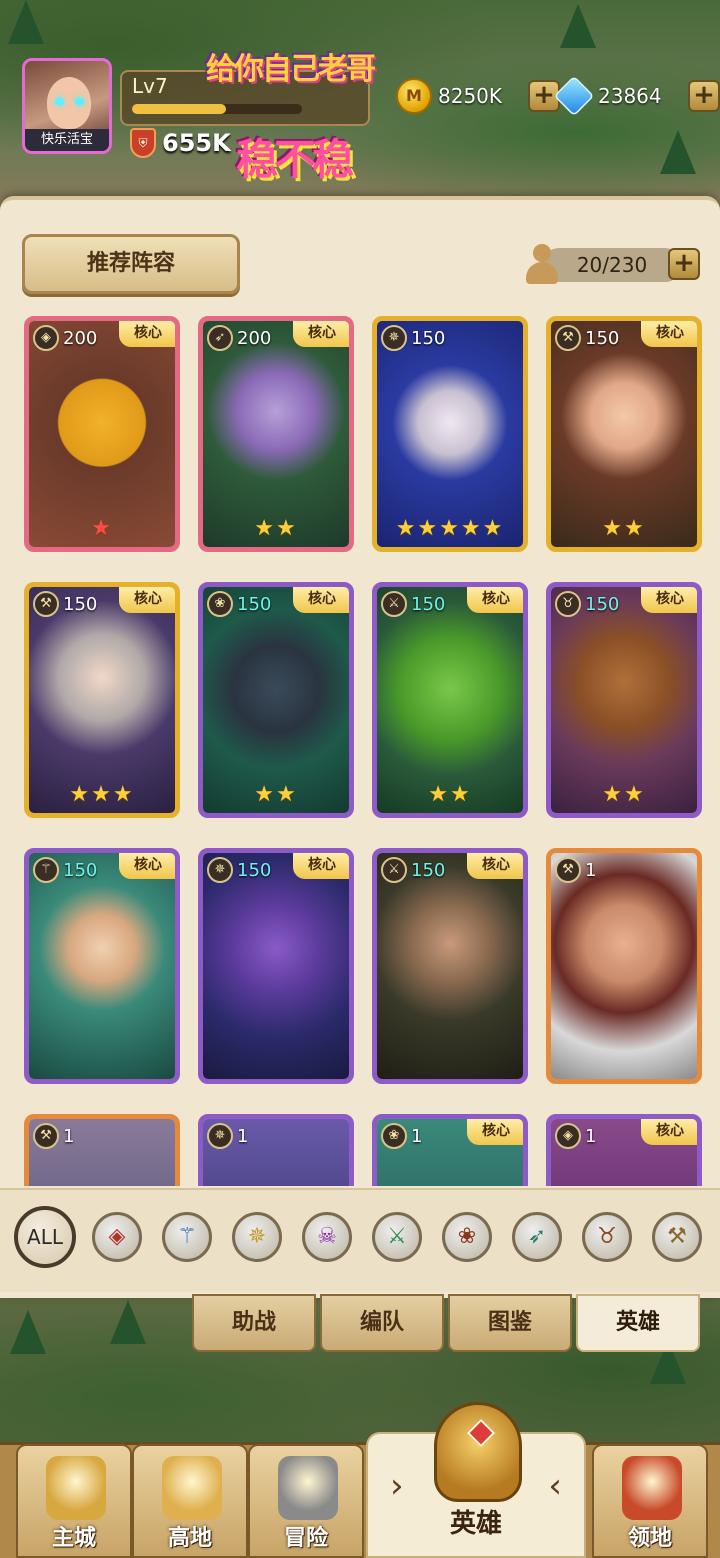  I want to click on hero-card: ➶ 200 核心 ★★, so click(276, 434).